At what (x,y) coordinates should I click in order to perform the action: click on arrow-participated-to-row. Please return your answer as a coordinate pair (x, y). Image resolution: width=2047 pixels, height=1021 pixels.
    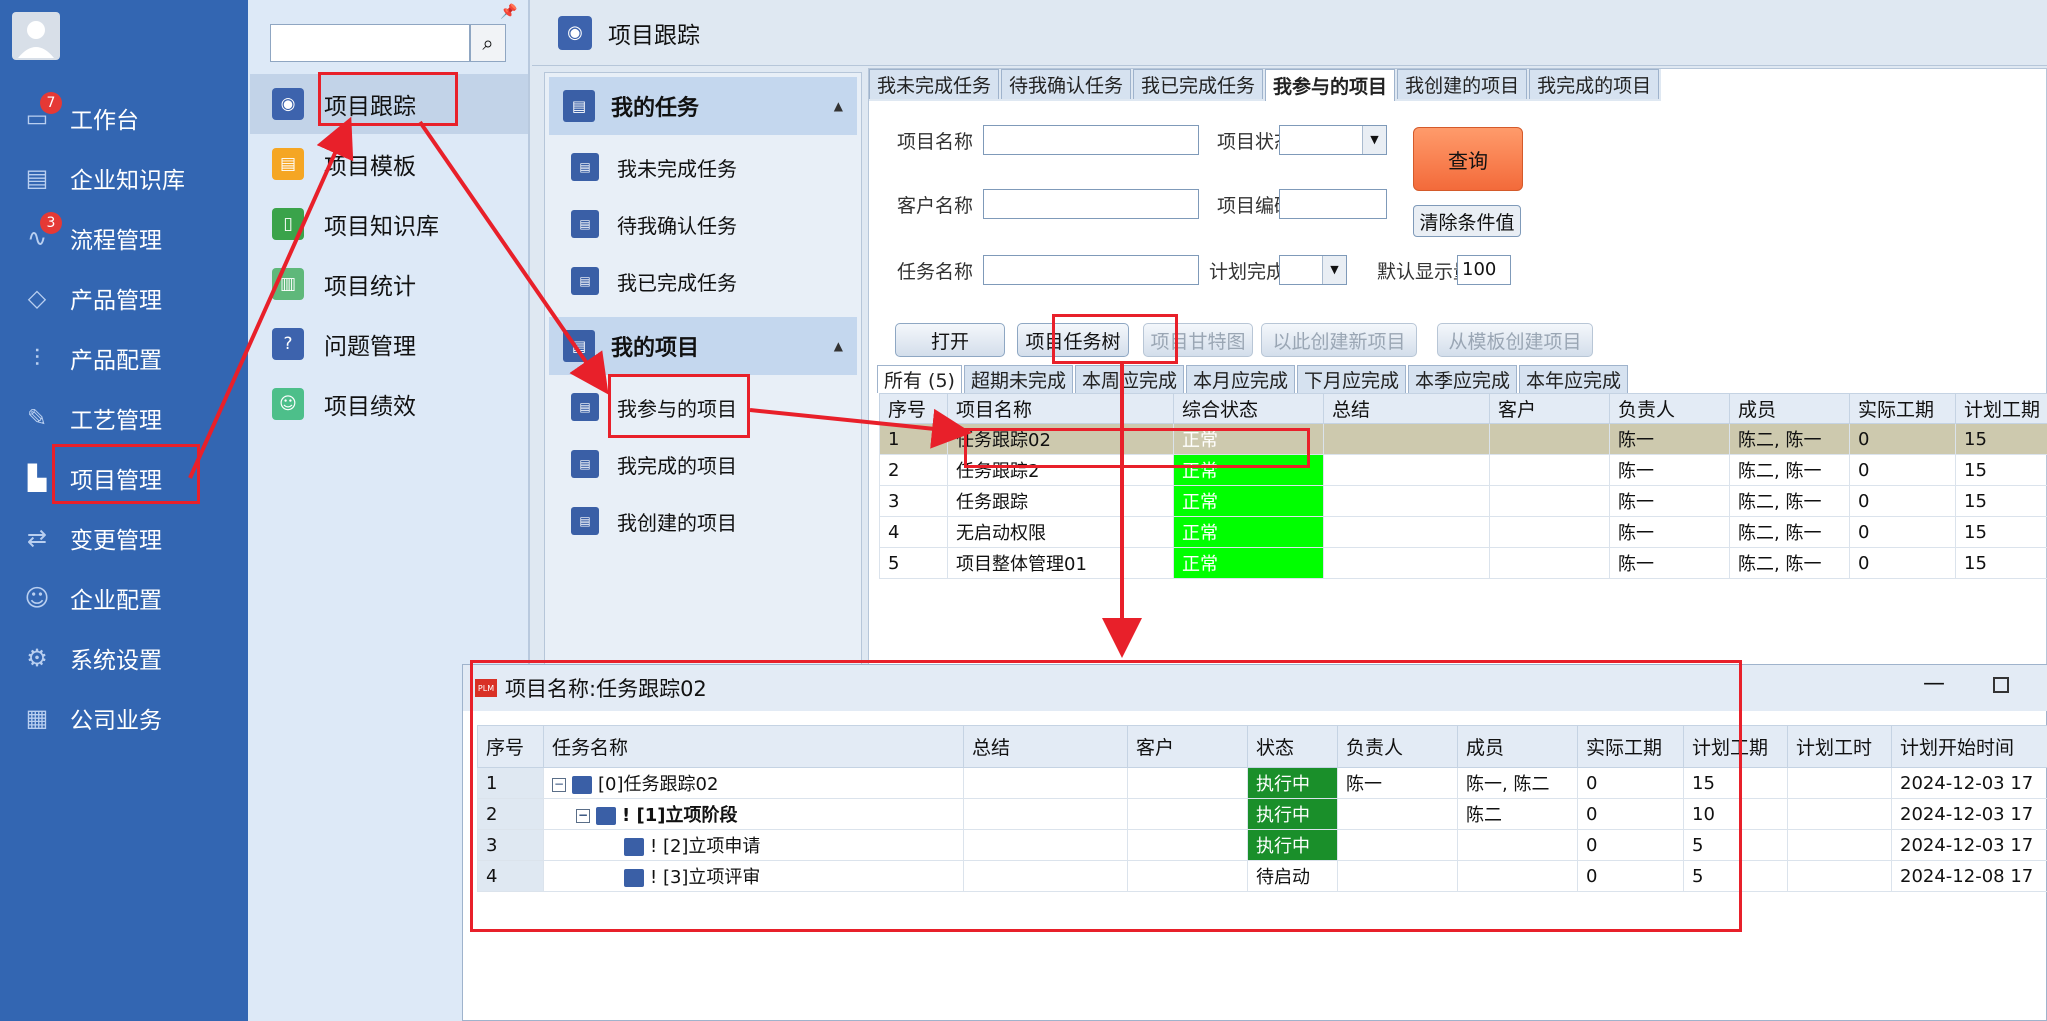
    Looking at the image, I should click on (860, 428).